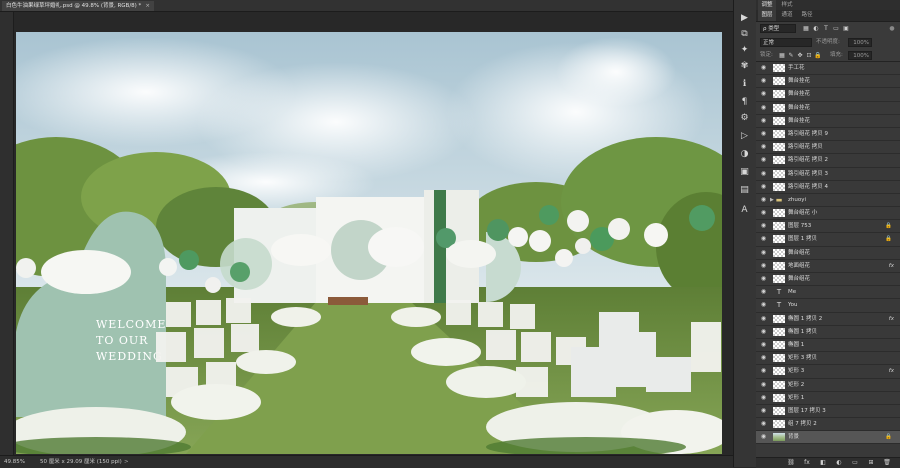 This screenshot has height=468, width=900. Describe the element at coordinates (828, 227) in the screenshot. I see `layer-row: ◉ 图层 753 🔒` at that location.